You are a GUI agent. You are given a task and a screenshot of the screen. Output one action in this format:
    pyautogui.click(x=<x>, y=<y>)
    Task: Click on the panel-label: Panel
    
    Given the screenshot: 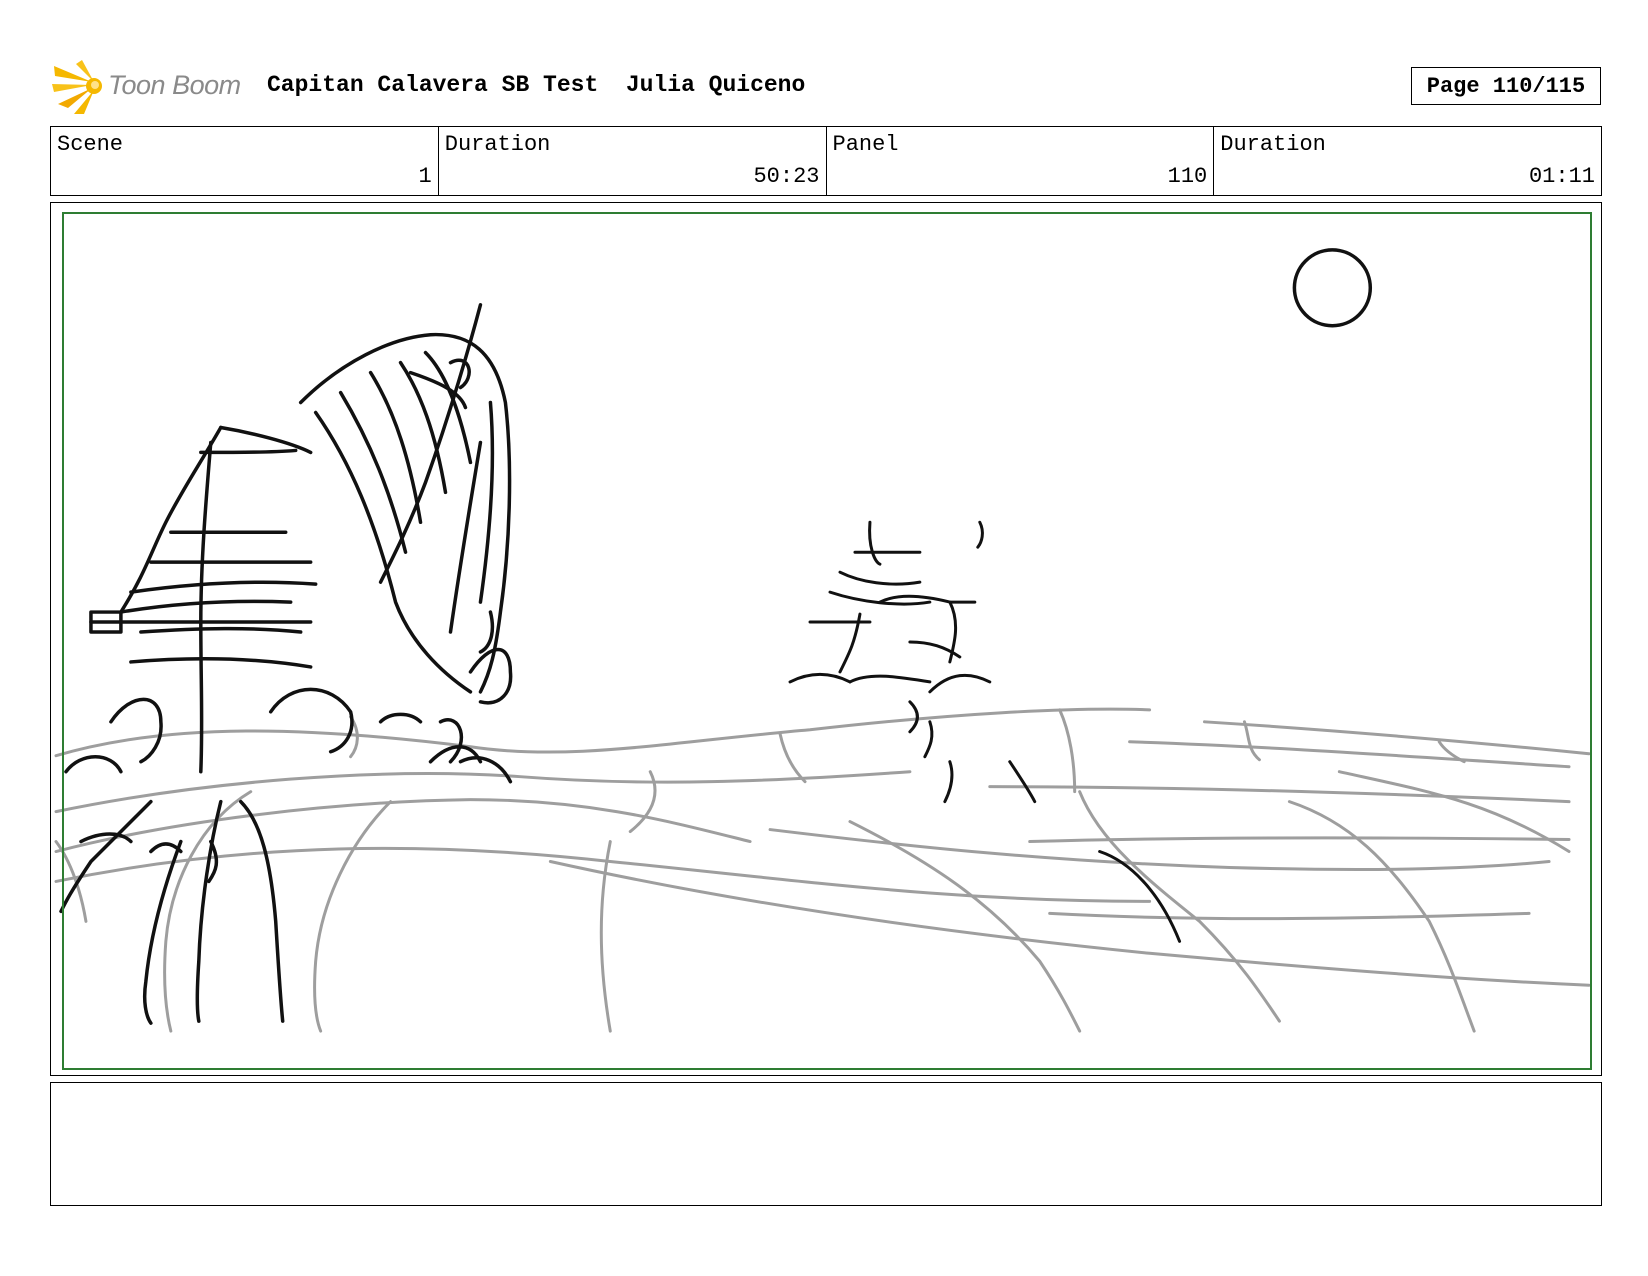 What is the action you would take?
    pyautogui.click(x=865, y=144)
    